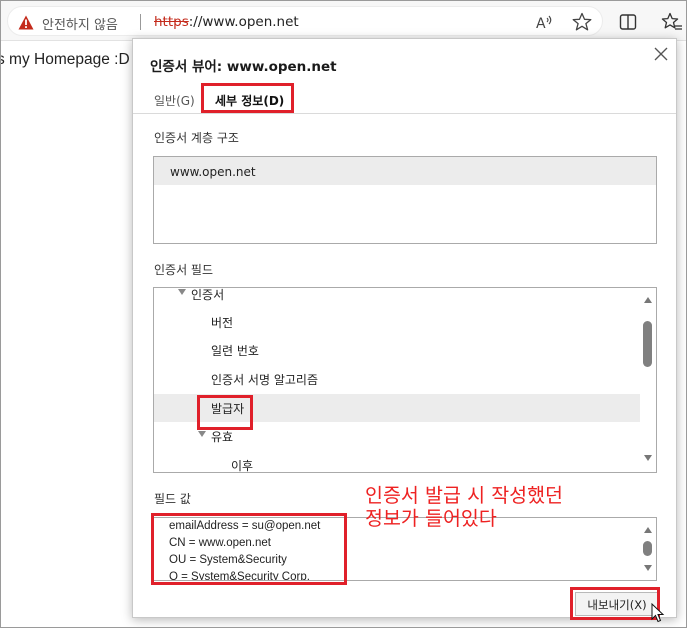  I want to click on tree-item-signature-algorithm: 인증서 서명 알고리즘, so click(397, 379).